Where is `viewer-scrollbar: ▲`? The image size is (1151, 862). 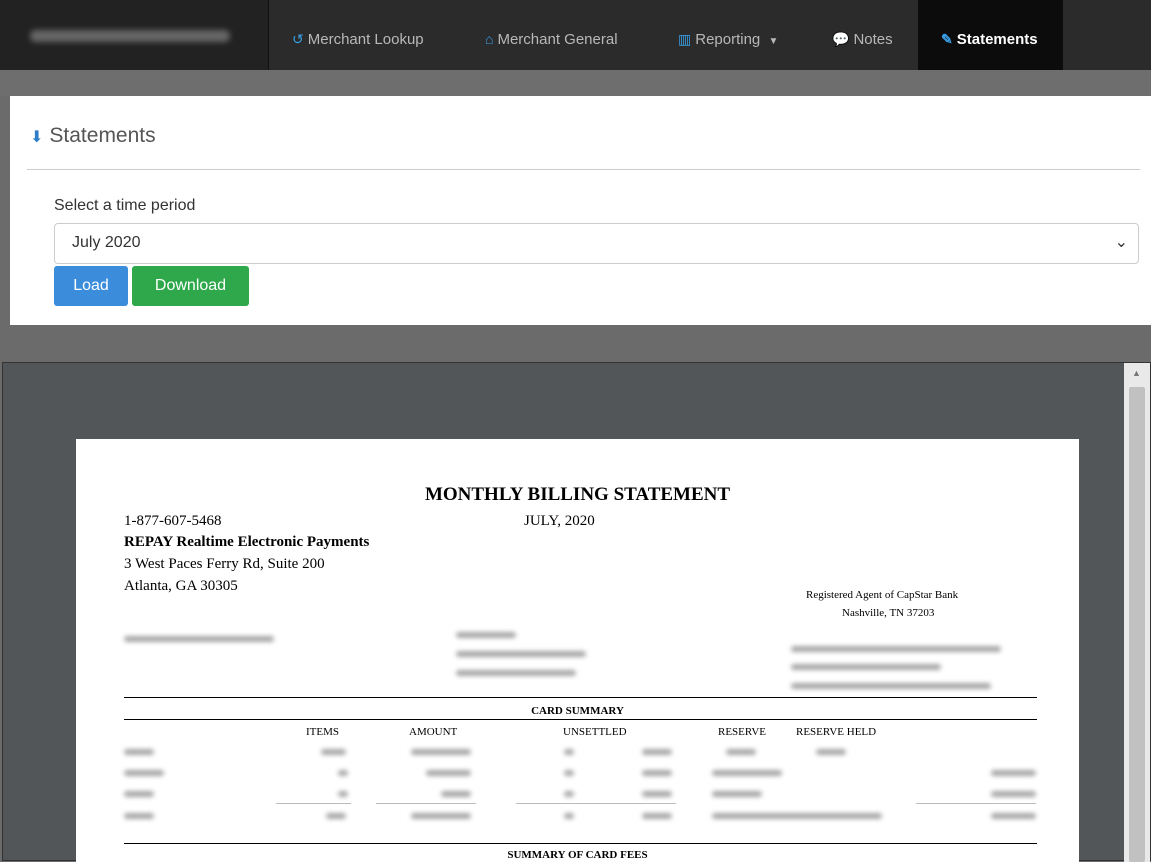 viewer-scrollbar: ▲ is located at coordinates (1137, 612).